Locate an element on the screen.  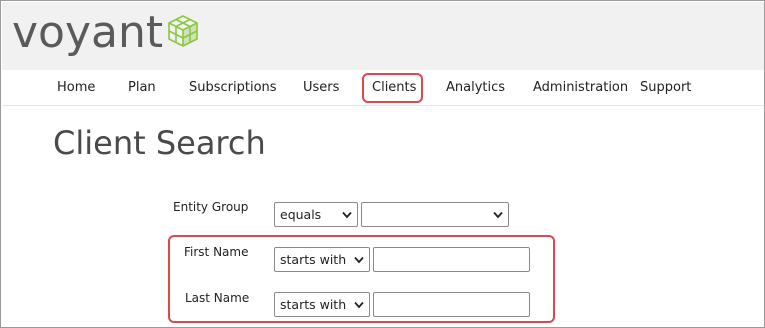
entity-group-operator-value: equals is located at coordinates (301, 214).